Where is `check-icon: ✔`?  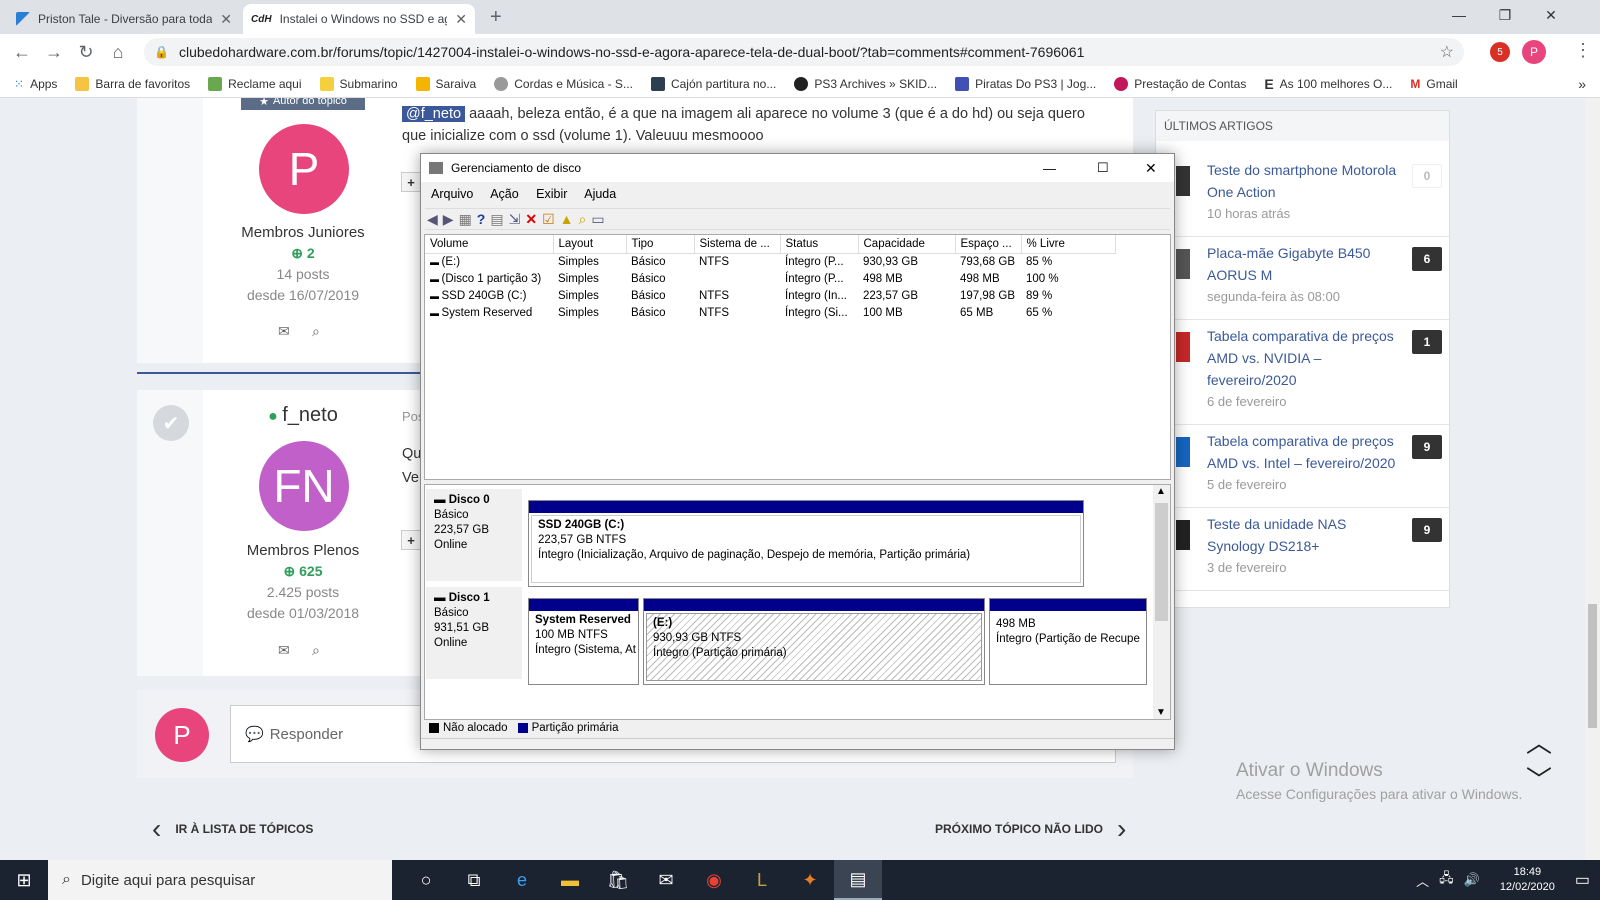 check-icon: ✔ is located at coordinates (171, 423).